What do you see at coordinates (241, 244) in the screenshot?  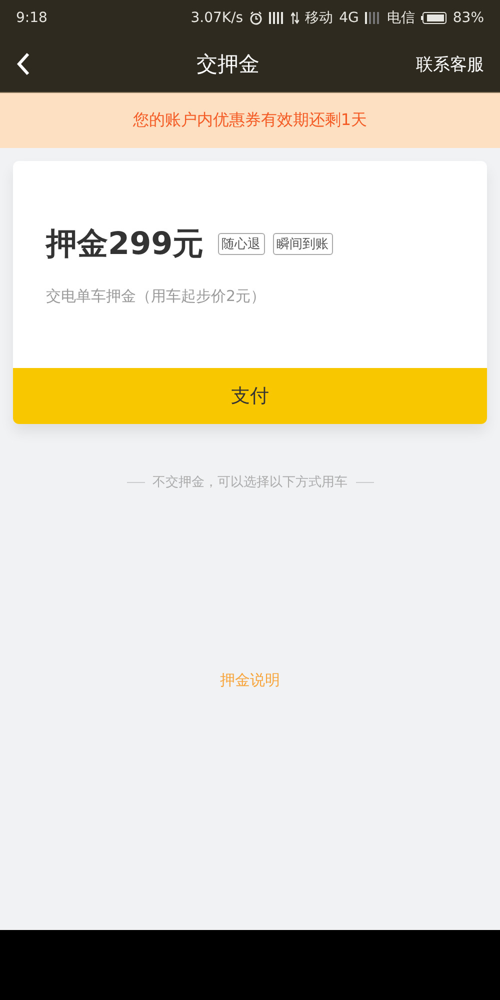 I see `feature-tag: 随心退` at bounding box center [241, 244].